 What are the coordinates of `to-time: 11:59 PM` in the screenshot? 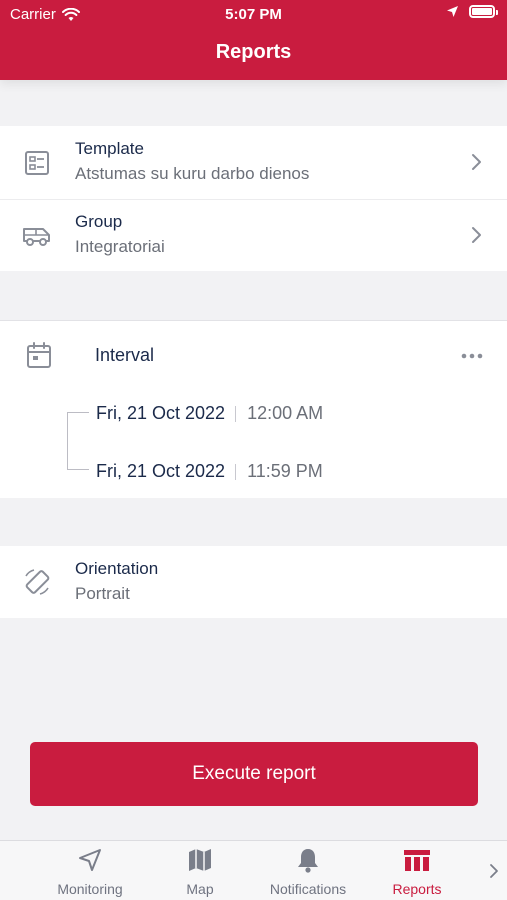 It's located at (285, 471).